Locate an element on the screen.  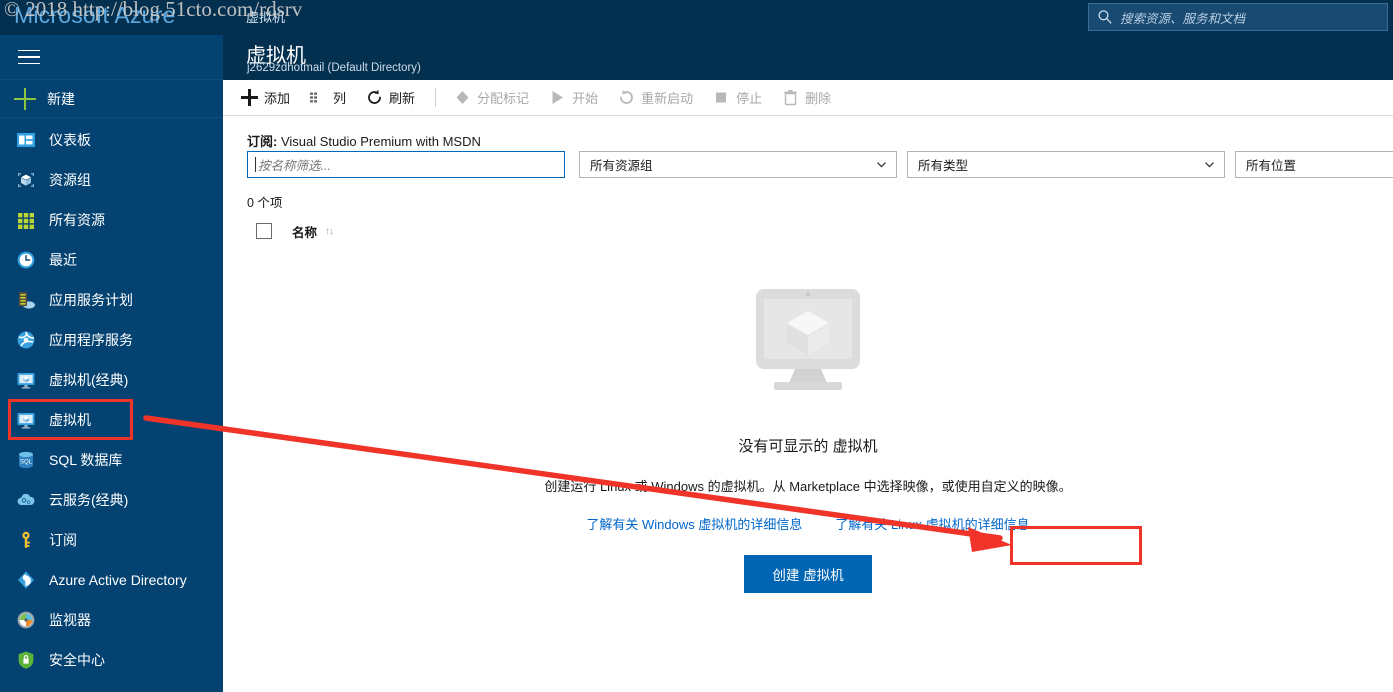
toolbar-divider is located at coordinates (436, 97).